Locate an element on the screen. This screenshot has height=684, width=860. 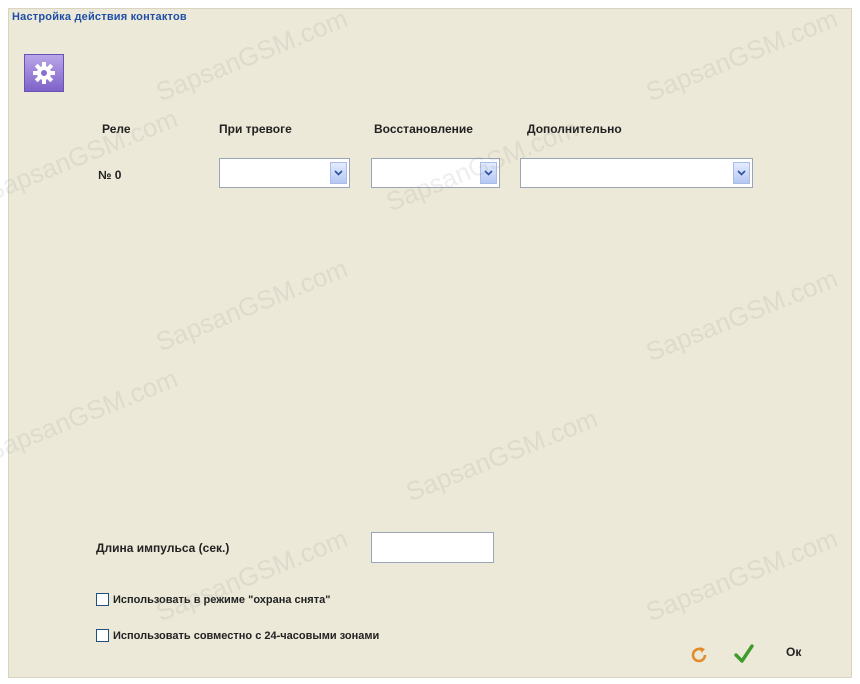
additional-select is located at coordinates (636, 173).